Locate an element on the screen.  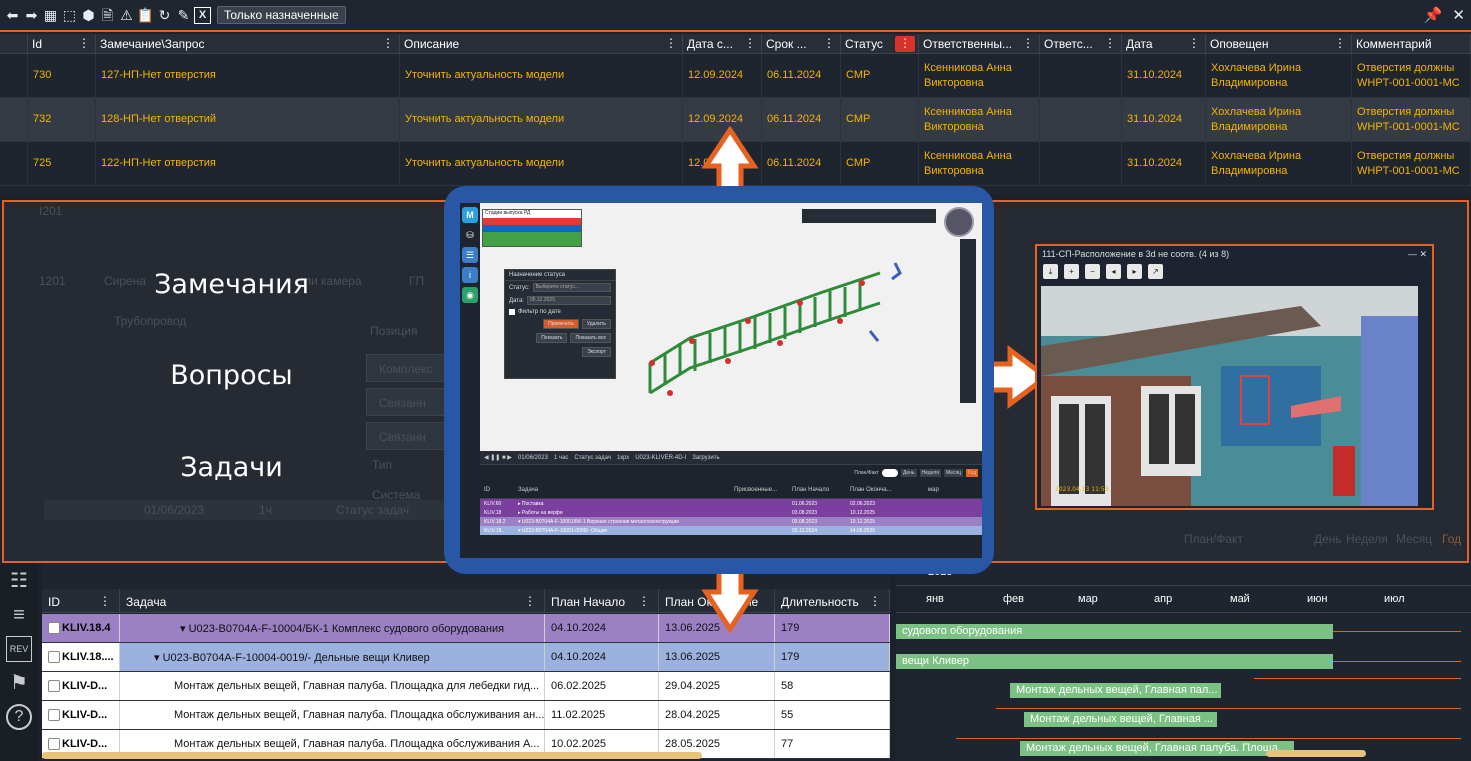
help-icon: ? is located at coordinates (19, 717).